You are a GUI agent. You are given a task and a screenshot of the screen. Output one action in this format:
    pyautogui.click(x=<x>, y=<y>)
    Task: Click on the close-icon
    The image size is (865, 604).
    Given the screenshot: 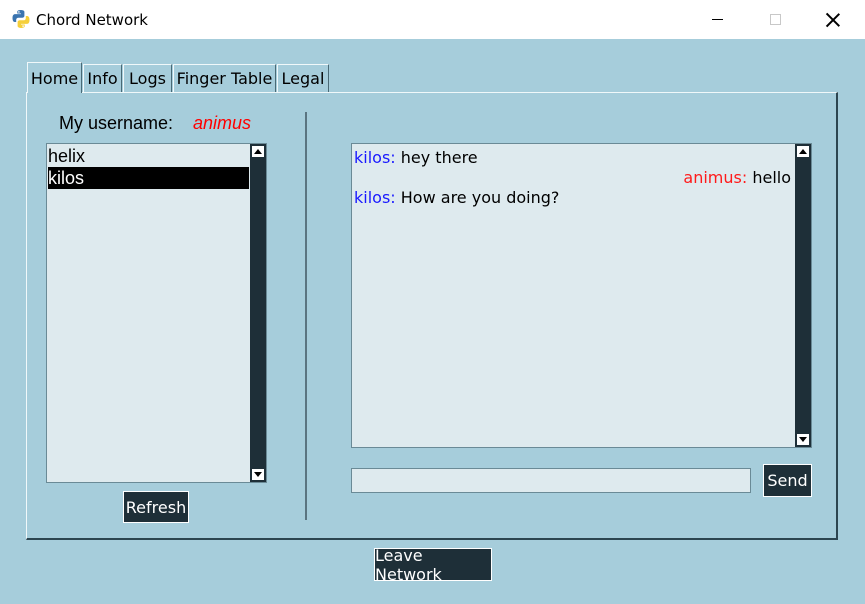 What is the action you would take?
    pyautogui.click(x=833, y=20)
    